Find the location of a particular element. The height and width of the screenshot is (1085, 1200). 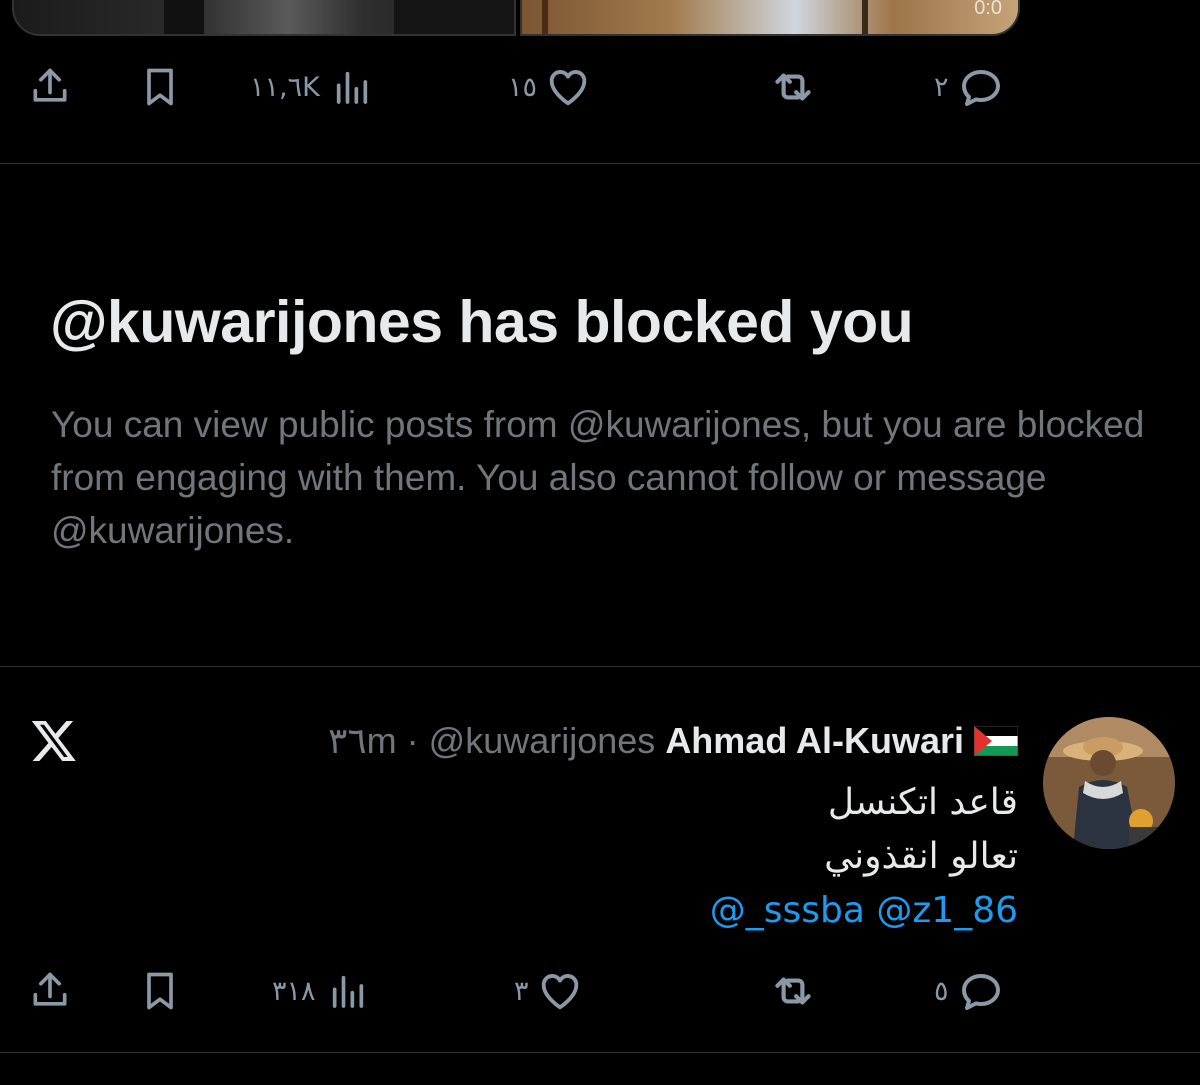

reply-count: ٥ is located at coordinates (941, 991).